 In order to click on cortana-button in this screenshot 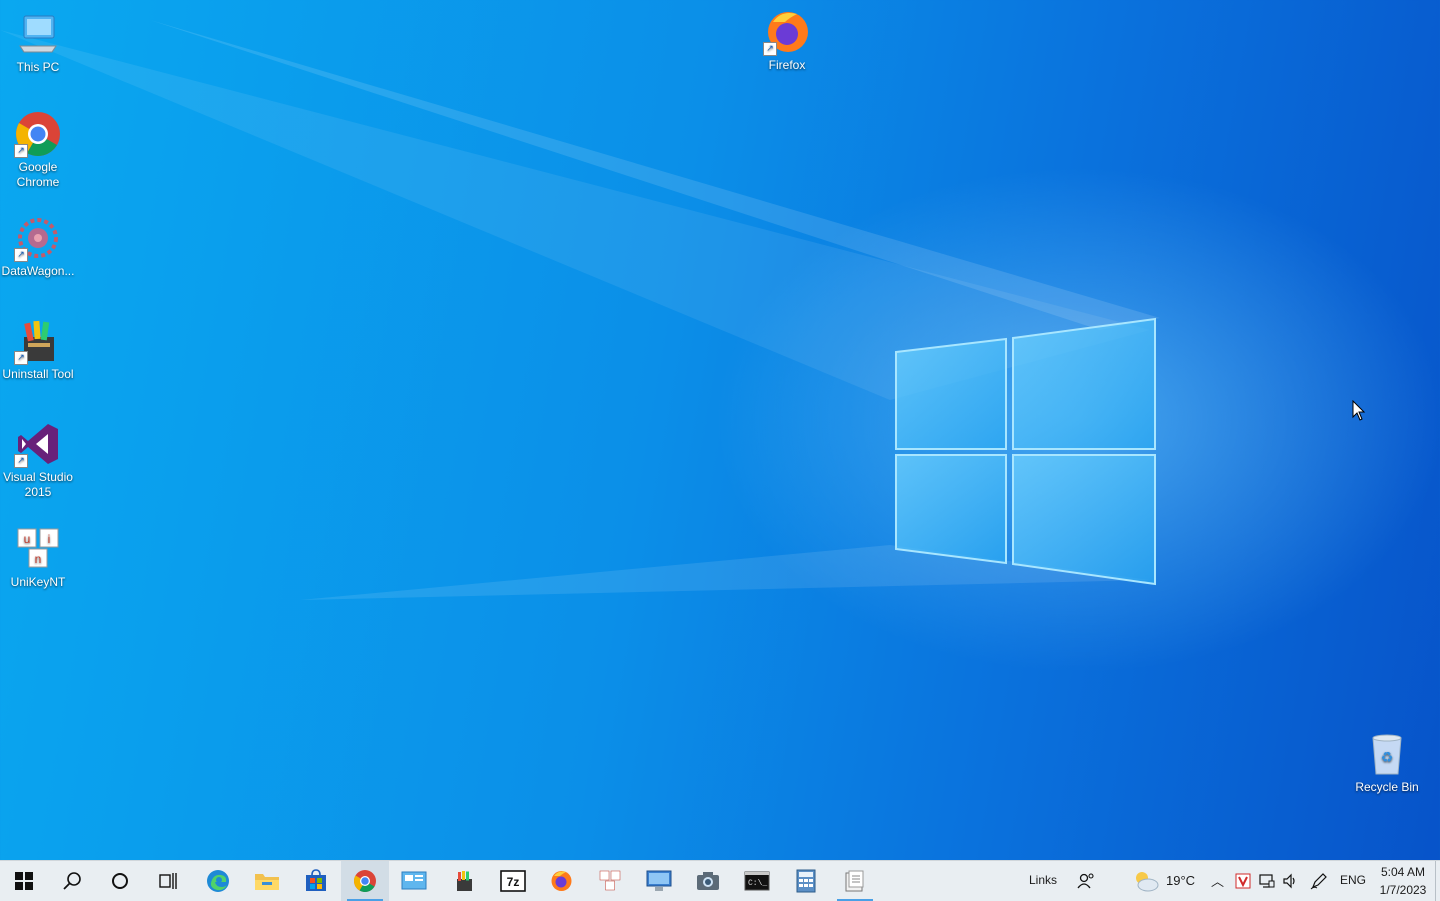, I will do `click(120, 881)`.